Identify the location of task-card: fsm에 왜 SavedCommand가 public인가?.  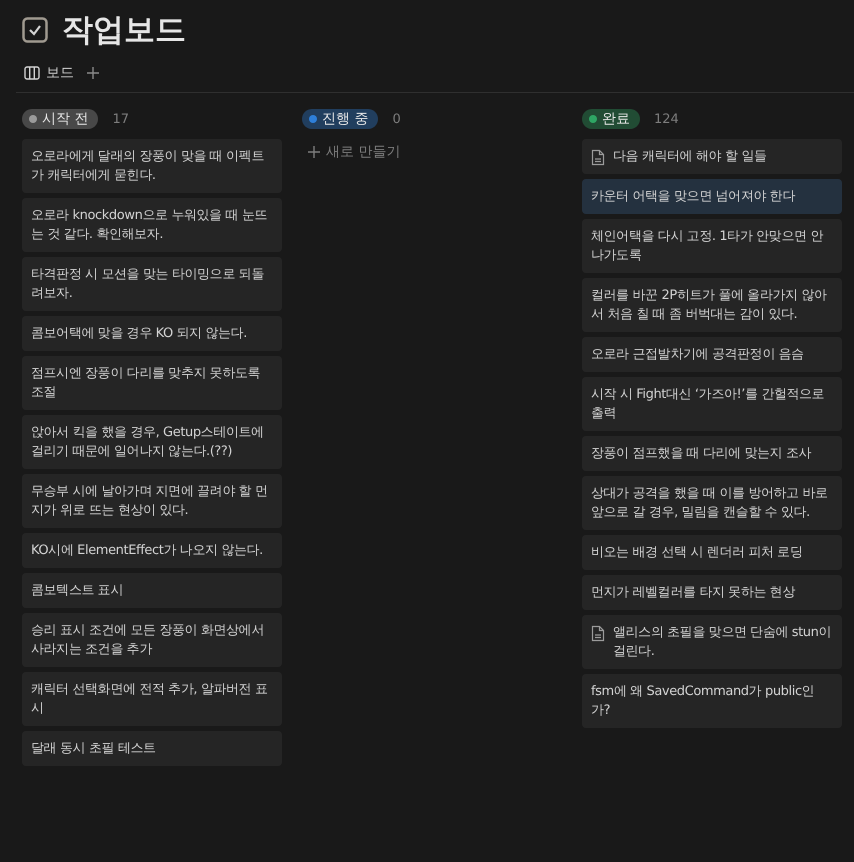
(712, 701).